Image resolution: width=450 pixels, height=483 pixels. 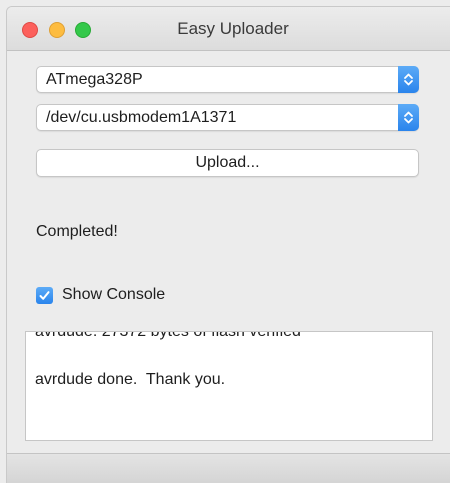 I want to click on title-bar: Easy Uploader, so click(x=228, y=29).